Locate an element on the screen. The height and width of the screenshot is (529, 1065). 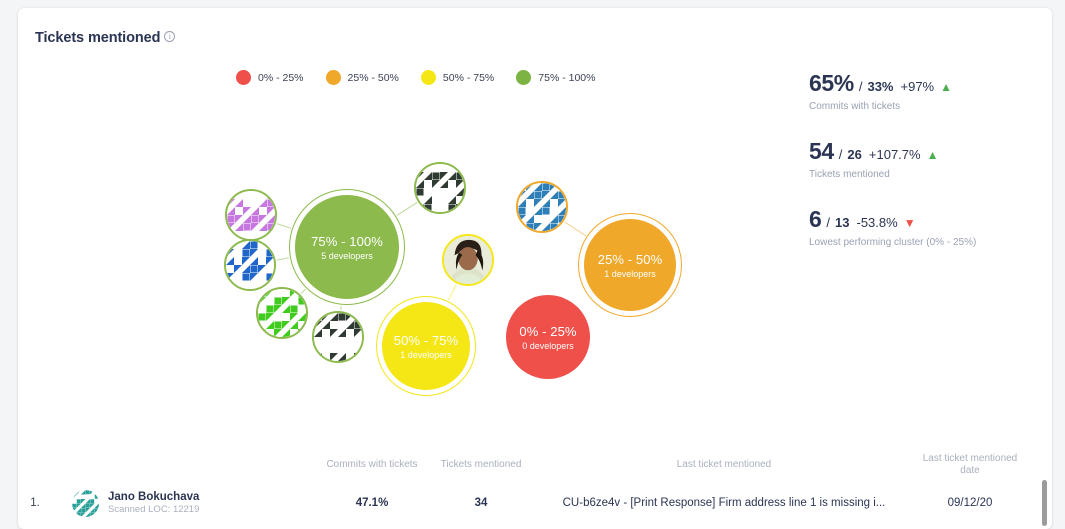
cluster-bubble: 75% - 100% 5 developers is located at coordinates (347, 247).